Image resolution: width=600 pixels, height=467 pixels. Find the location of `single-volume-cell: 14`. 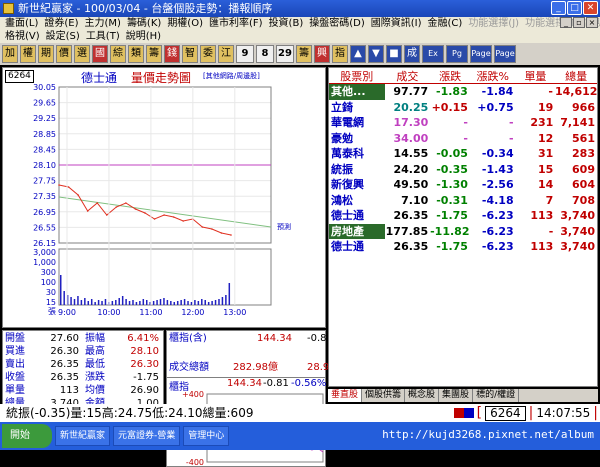

single-volume-cell: 14 is located at coordinates (546, 184).